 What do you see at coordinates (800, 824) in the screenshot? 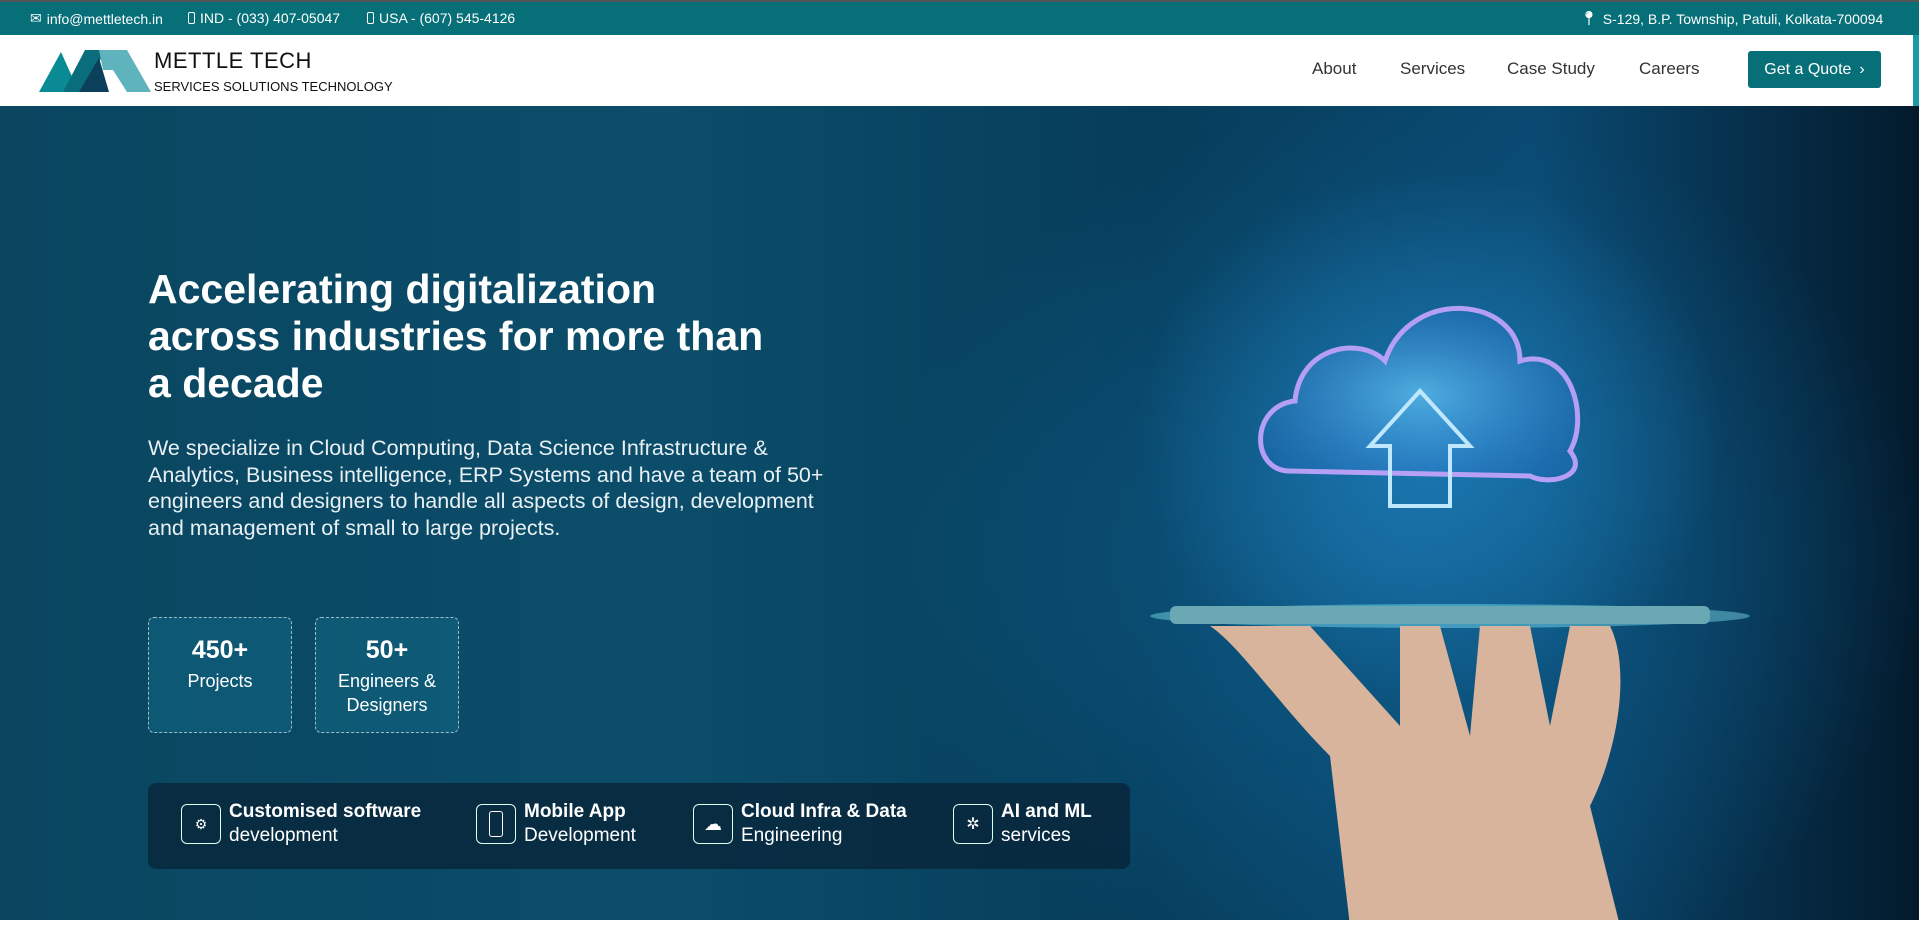
I see `service-cloud: ☁ Cloud Infra & Data Engineering` at bounding box center [800, 824].